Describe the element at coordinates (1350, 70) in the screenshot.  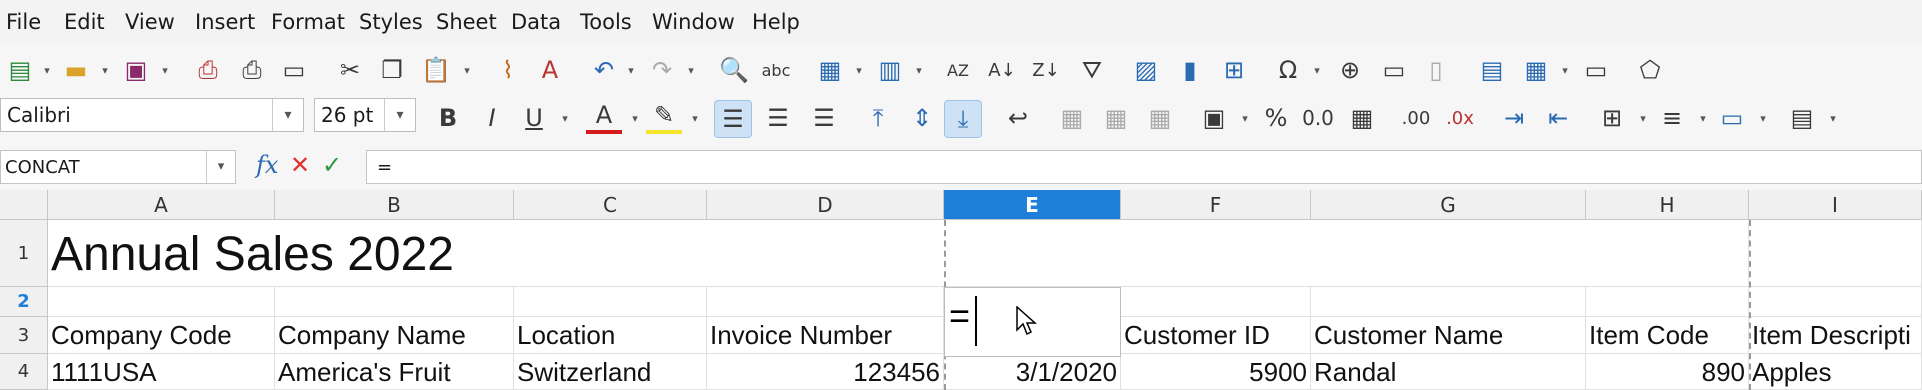
I see `hyperlink-icon: ⊕` at that location.